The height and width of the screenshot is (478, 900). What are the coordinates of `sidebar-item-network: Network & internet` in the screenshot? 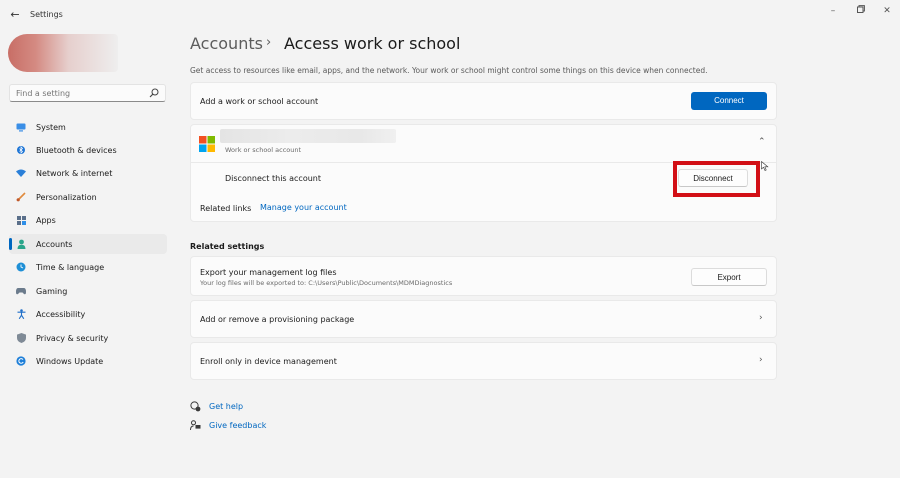 It's located at (88, 173).